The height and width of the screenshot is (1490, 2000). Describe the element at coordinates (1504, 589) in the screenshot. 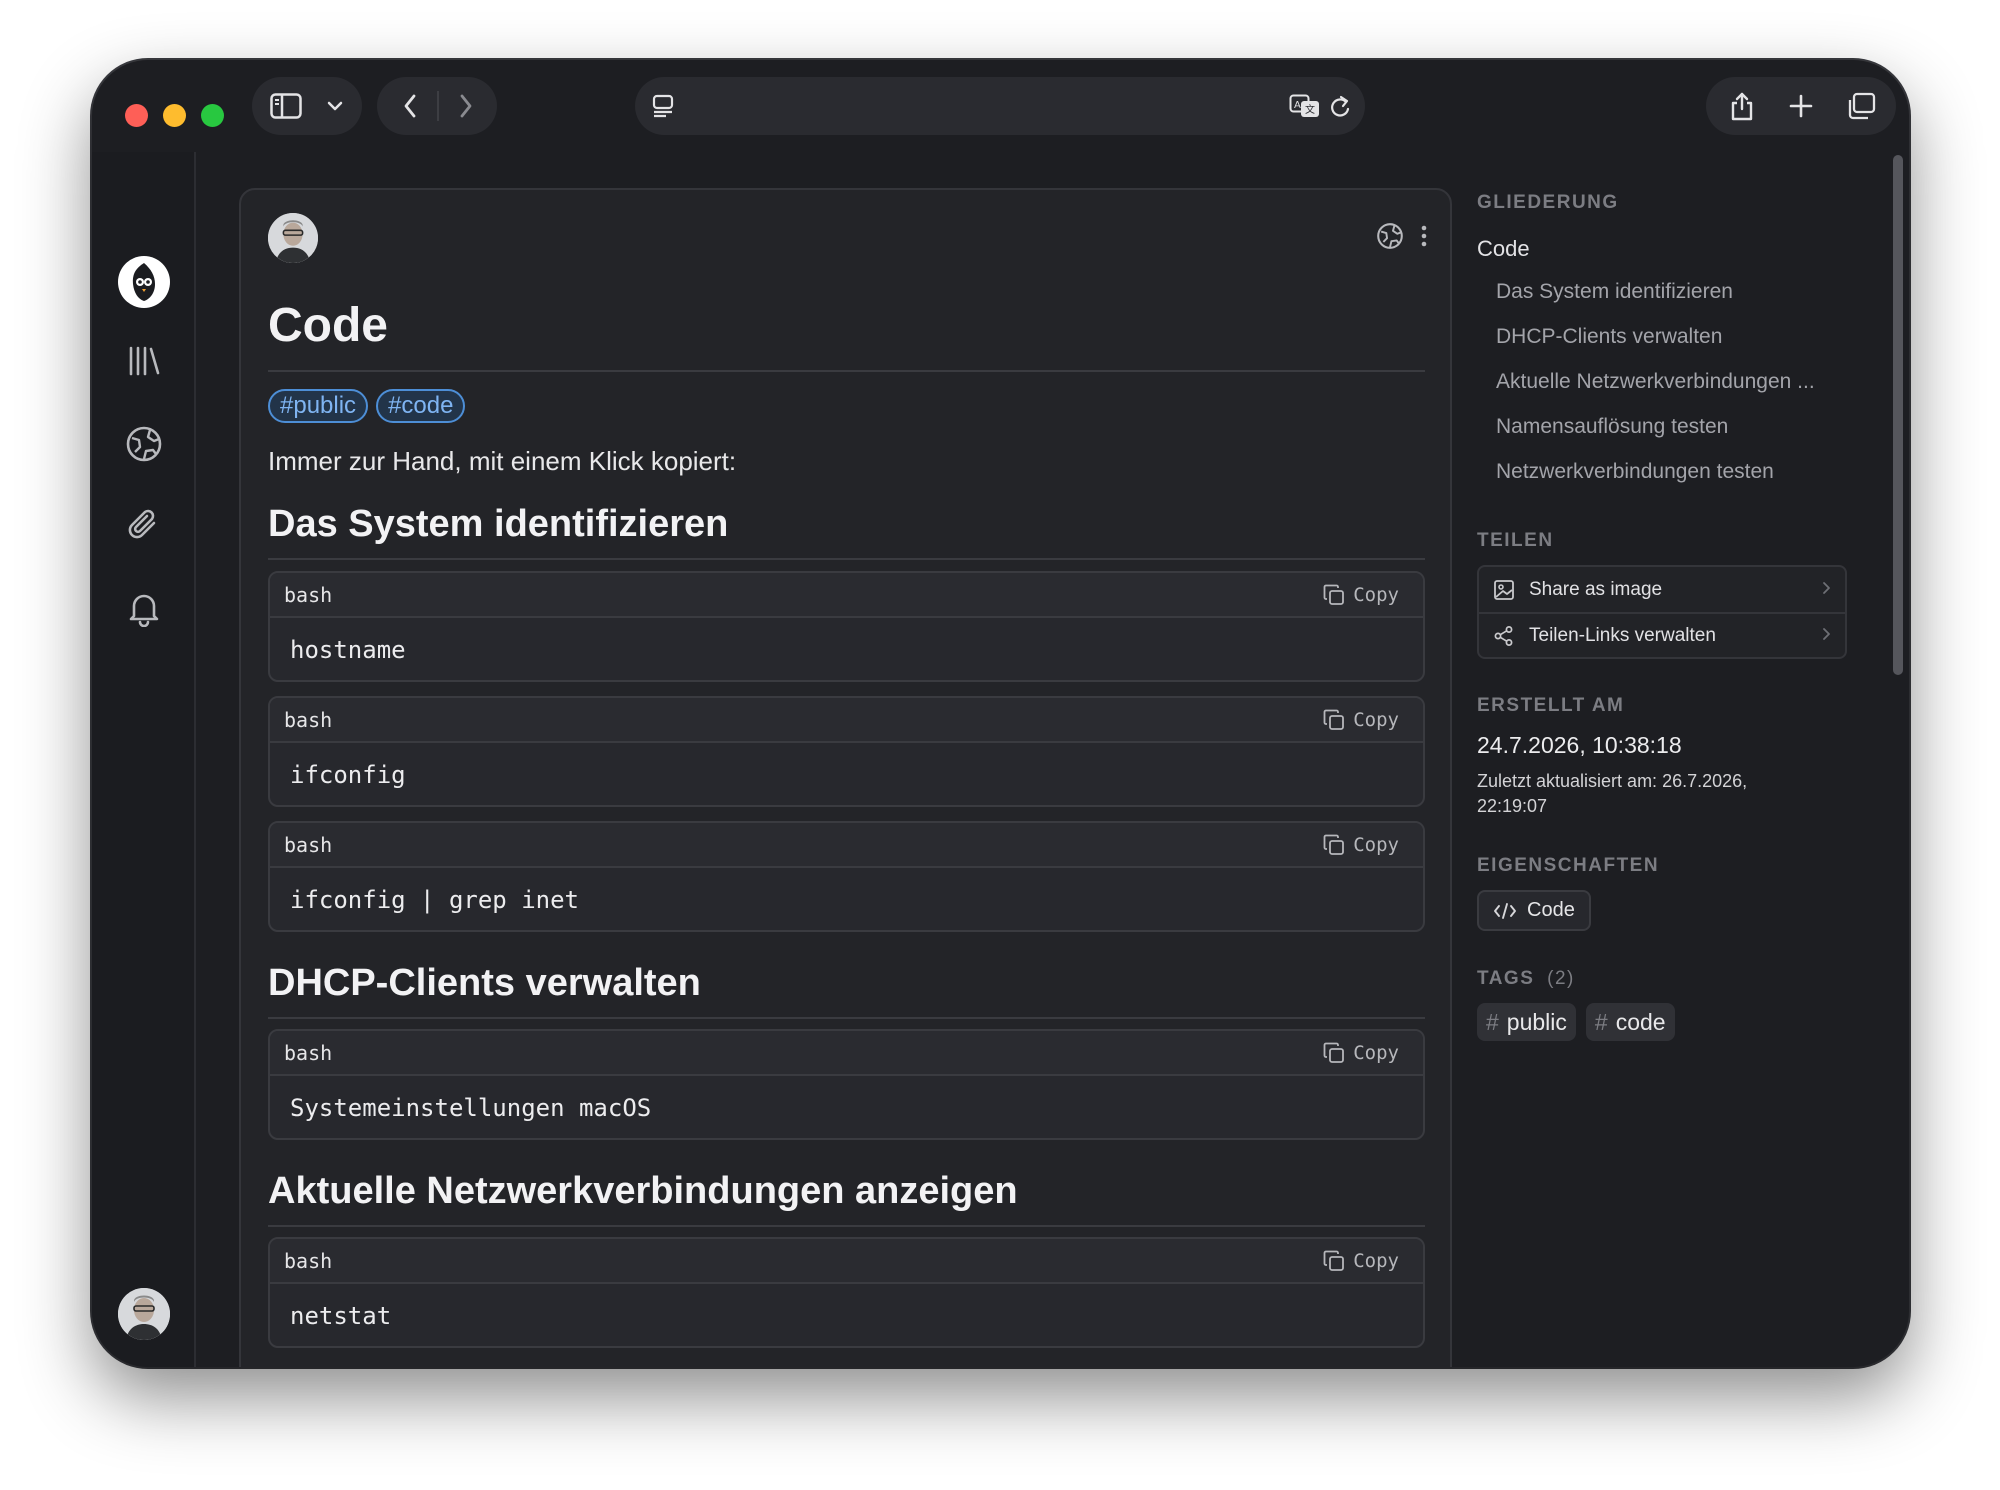

I see `image-icon` at that location.